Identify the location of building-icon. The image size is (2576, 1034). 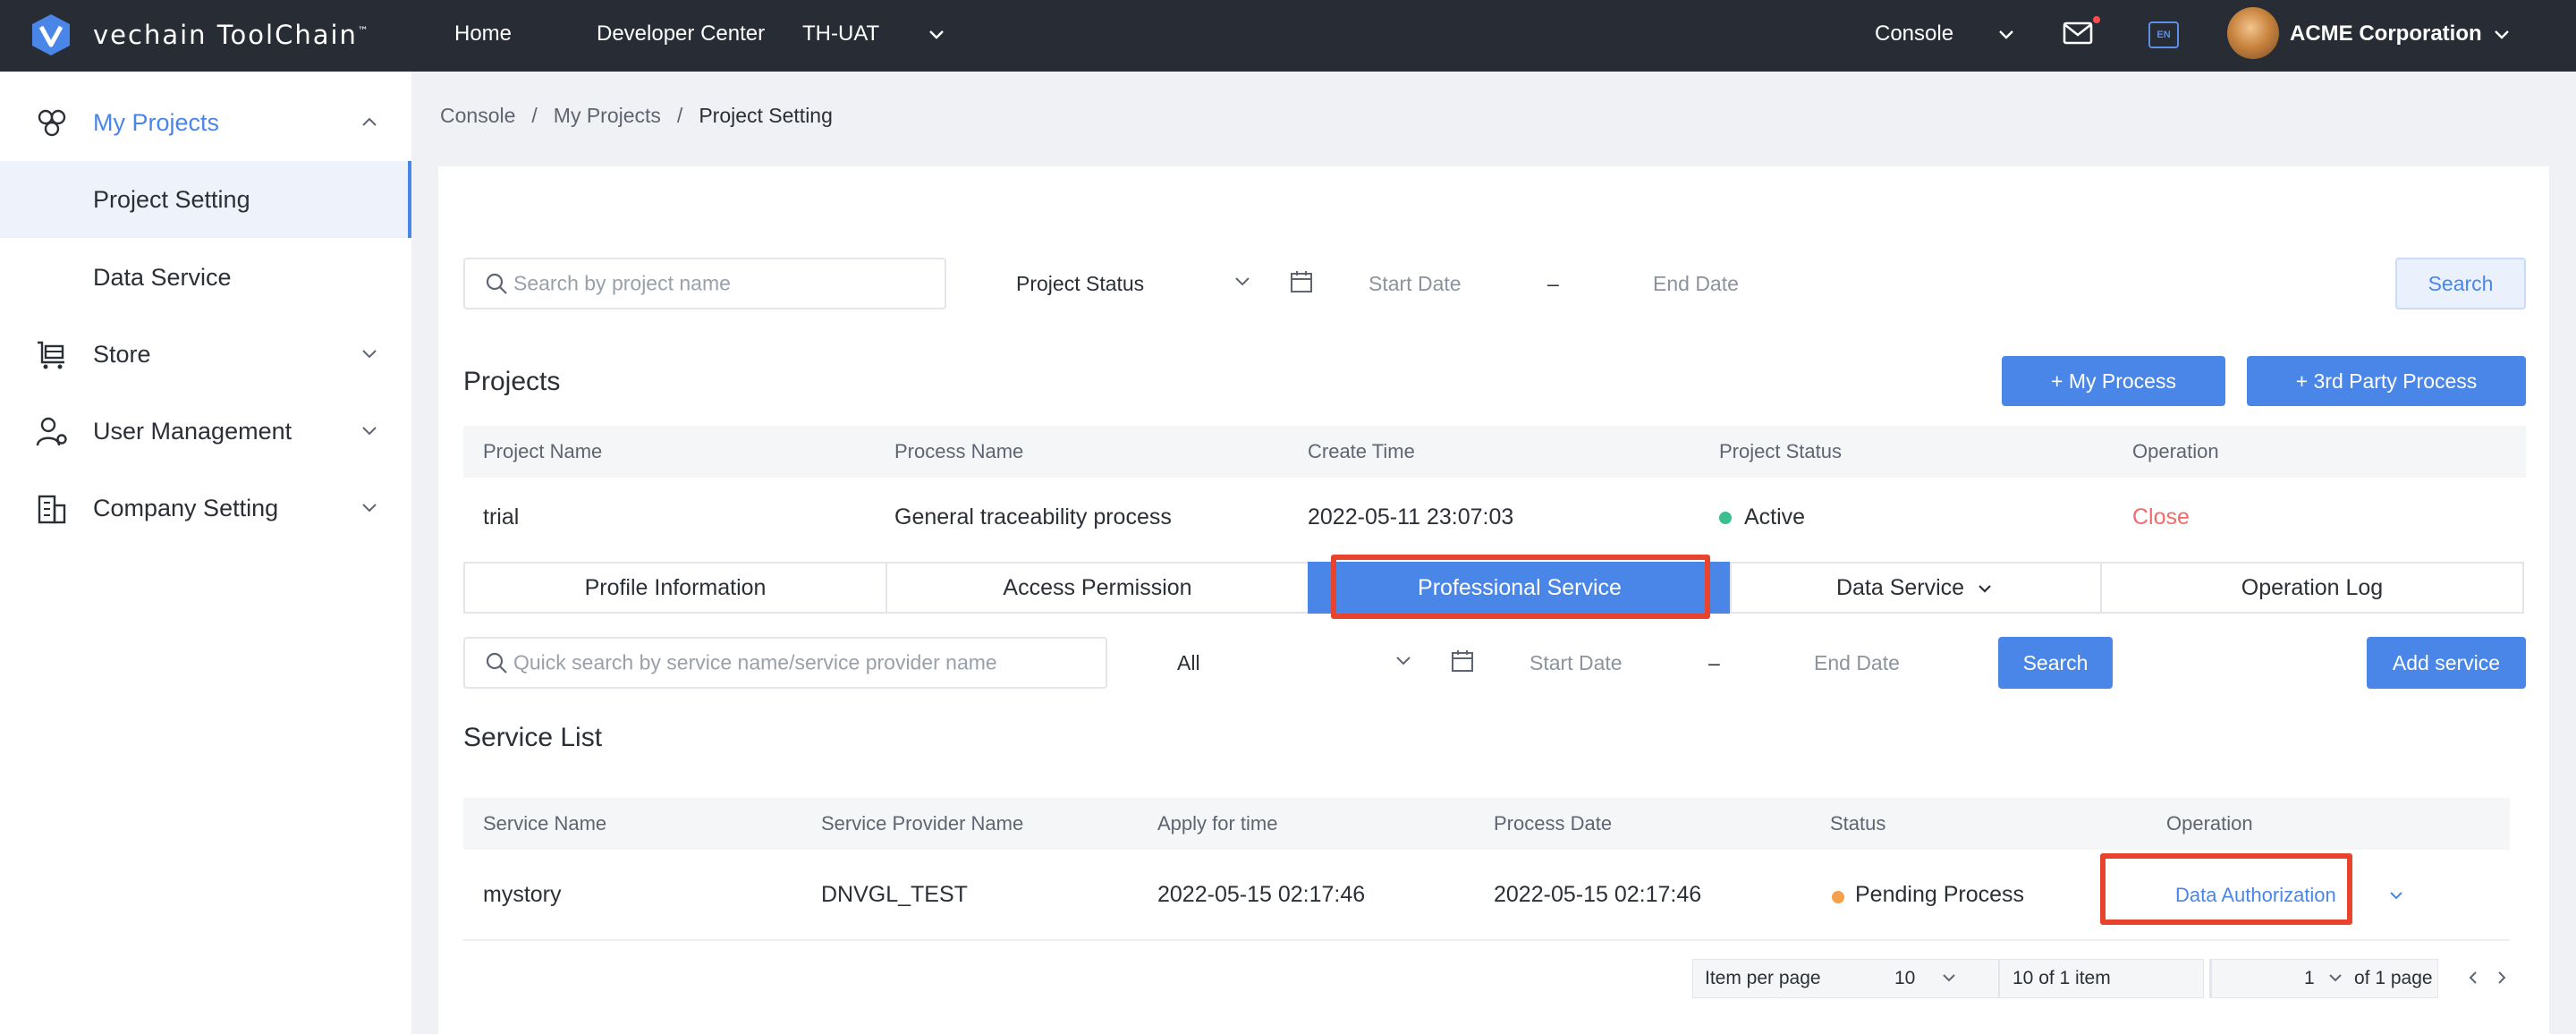
(52, 510).